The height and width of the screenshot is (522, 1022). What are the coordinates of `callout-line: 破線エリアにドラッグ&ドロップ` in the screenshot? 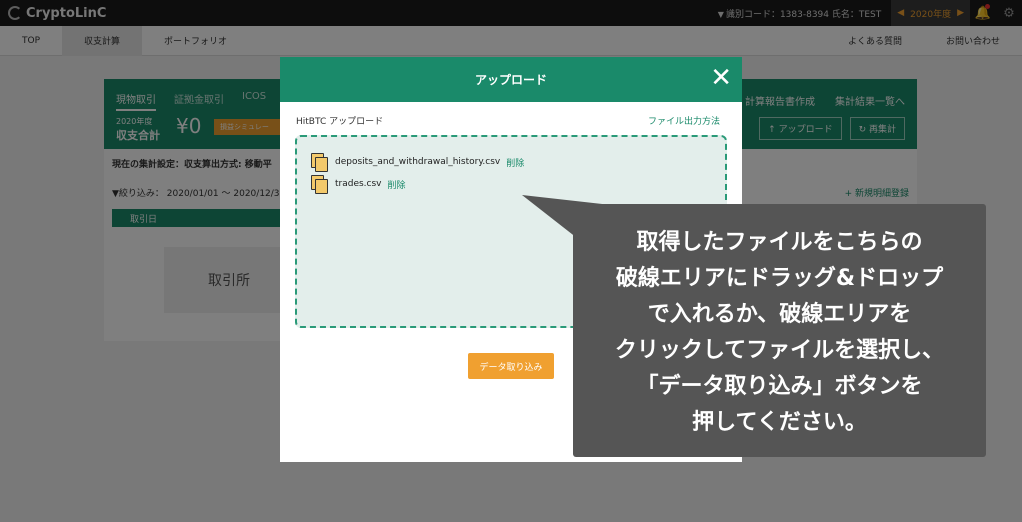 It's located at (779, 278).